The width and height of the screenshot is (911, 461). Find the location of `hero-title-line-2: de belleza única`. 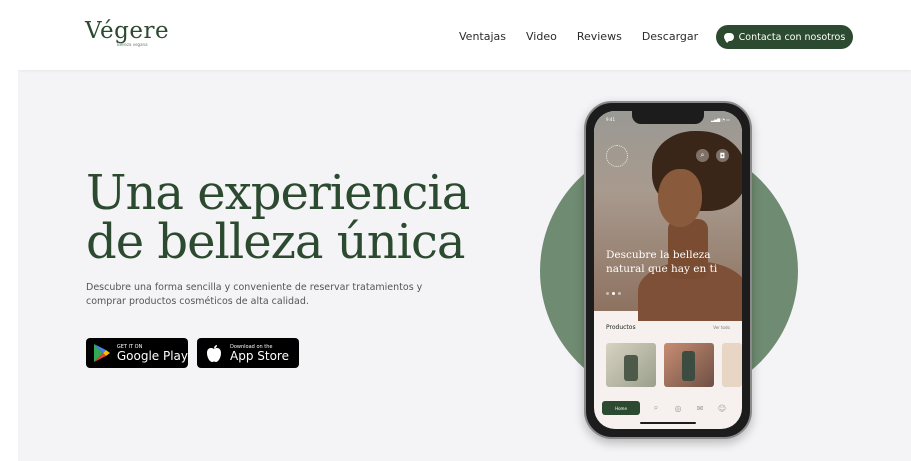

hero-title-line-2: de belleza única is located at coordinates (275, 242).